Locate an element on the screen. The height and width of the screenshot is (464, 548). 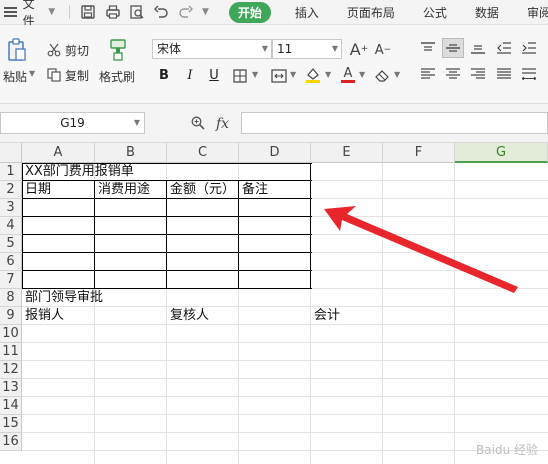
scissors-icon is located at coordinates (54, 50).